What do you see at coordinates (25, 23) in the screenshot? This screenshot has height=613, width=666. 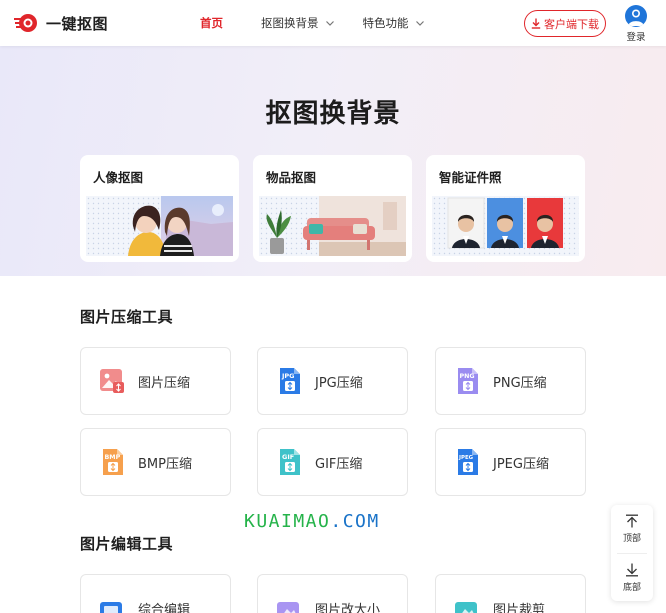 I see `logo-icon` at bounding box center [25, 23].